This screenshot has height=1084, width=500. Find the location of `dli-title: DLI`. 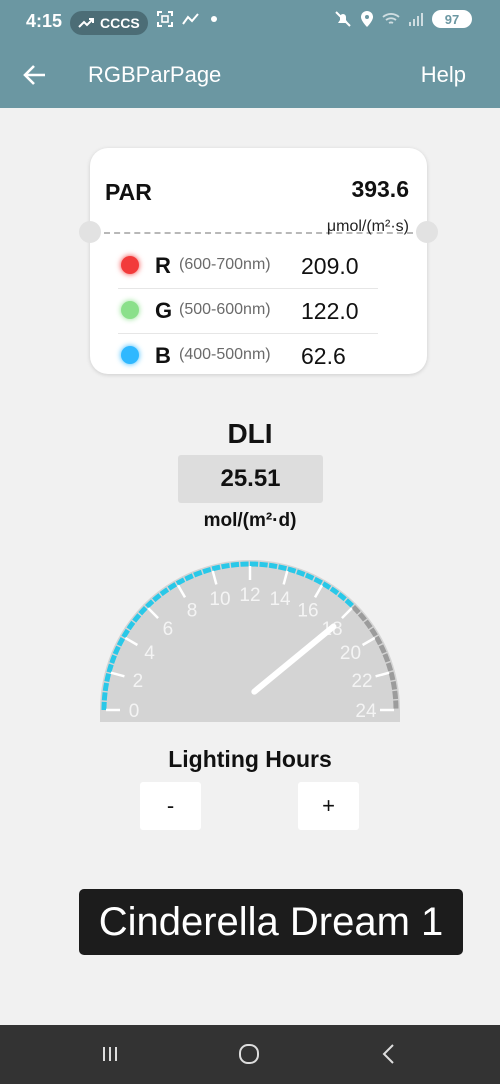

dli-title: DLI is located at coordinates (250, 433).